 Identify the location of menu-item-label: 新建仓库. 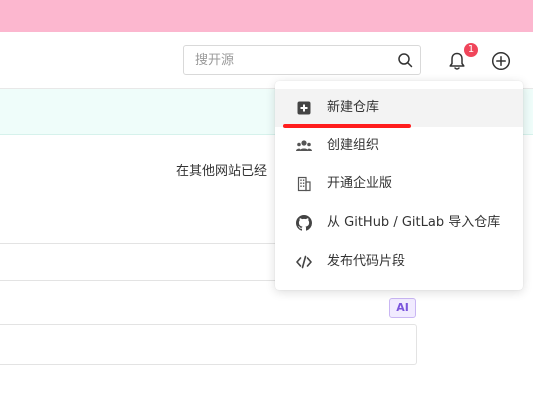
(353, 107).